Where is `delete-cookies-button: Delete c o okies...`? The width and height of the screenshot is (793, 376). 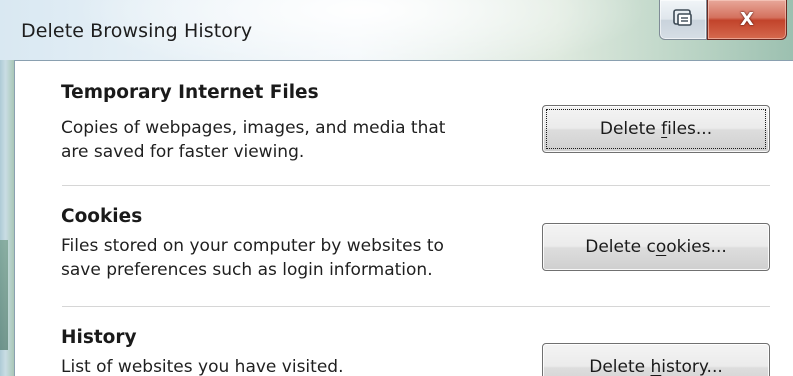
delete-cookies-button: Delete c o okies... is located at coordinates (656, 247).